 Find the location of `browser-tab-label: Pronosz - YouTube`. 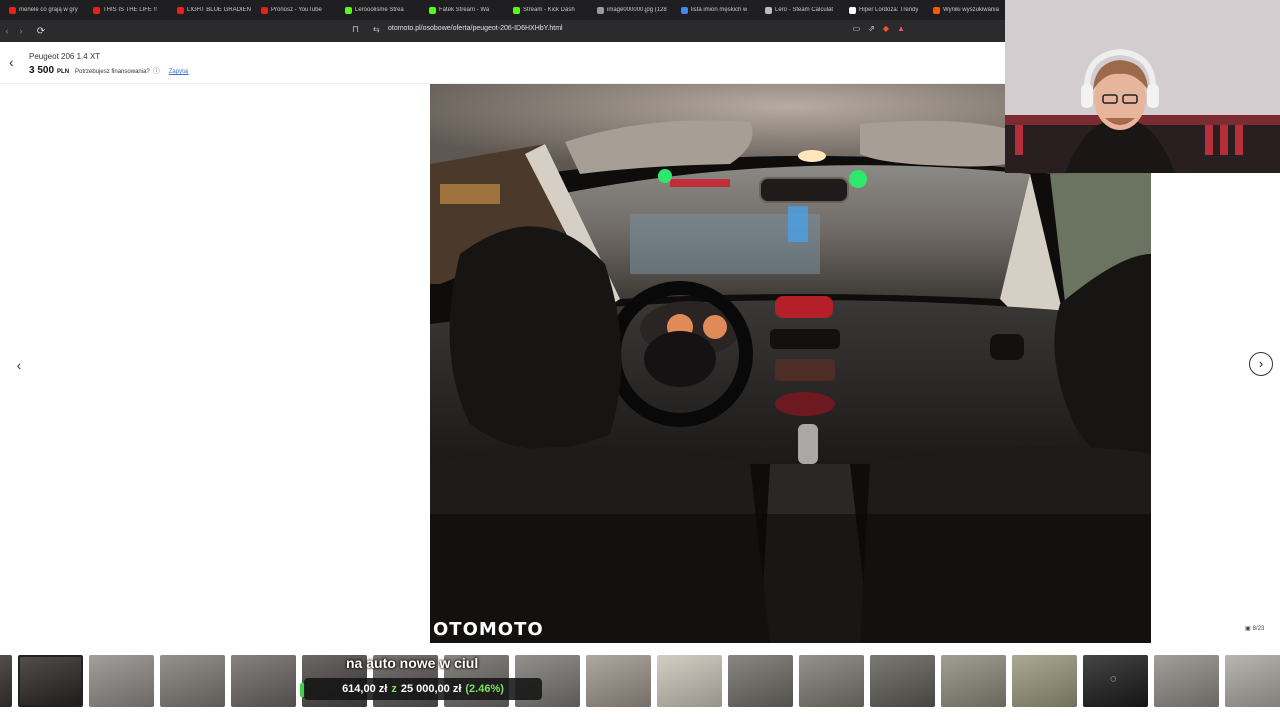

browser-tab-label: Pronosz - YouTube is located at coordinates (296, 10).